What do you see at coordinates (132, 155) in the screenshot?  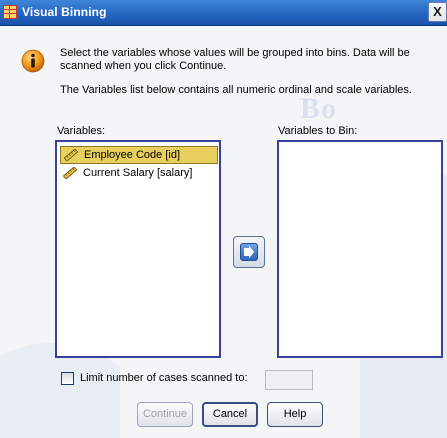 I see `list-item-label: Employee Code [id]` at bounding box center [132, 155].